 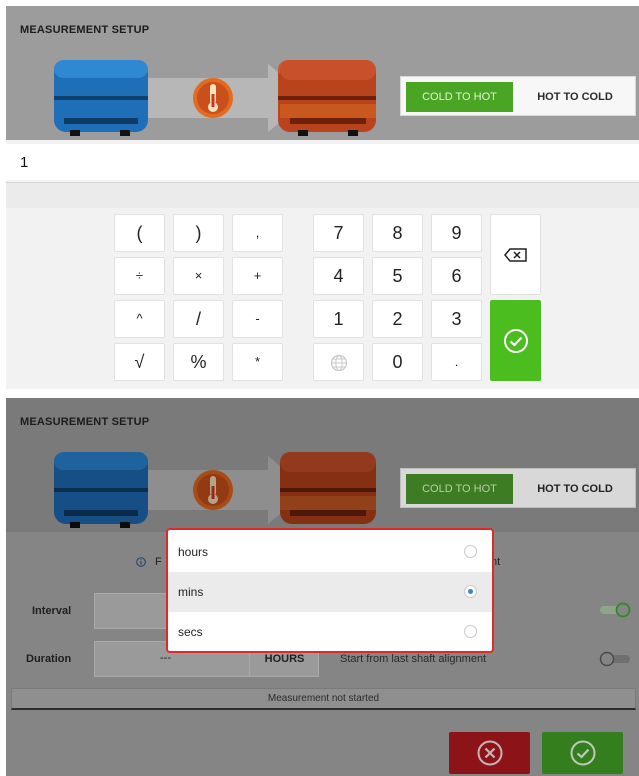 What do you see at coordinates (338, 276) in the screenshot?
I see `key-4: 4` at bounding box center [338, 276].